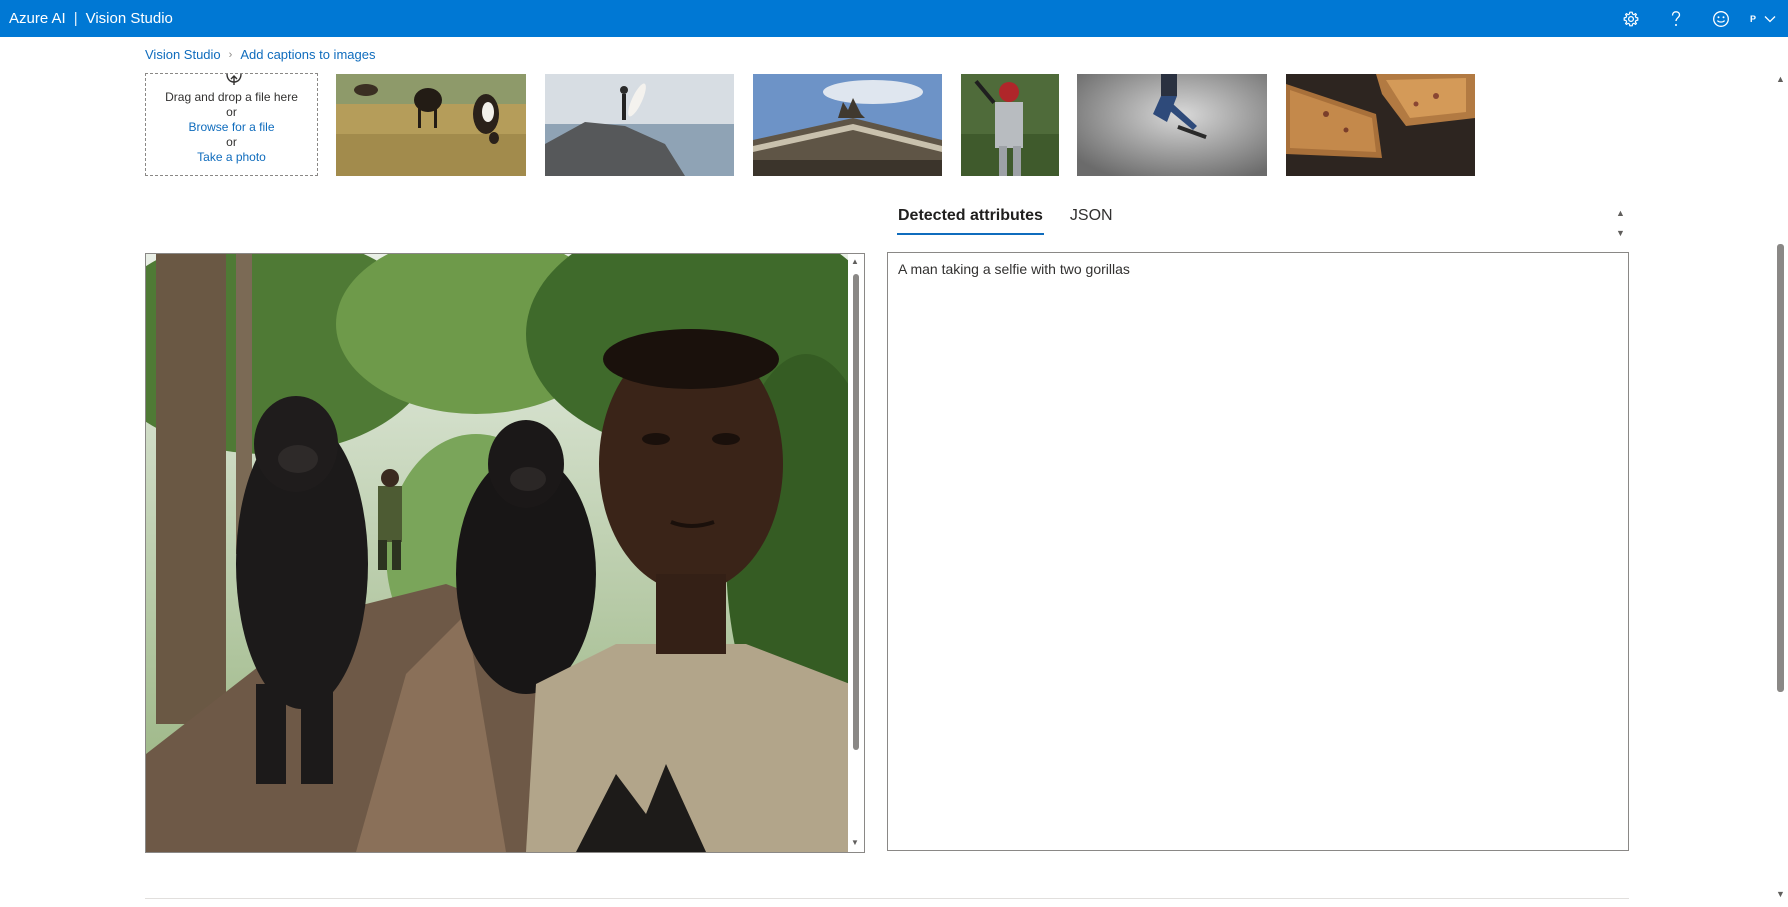  Describe the element at coordinates (1752, 18) in the screenshot. I see `avatar: P` at that location.